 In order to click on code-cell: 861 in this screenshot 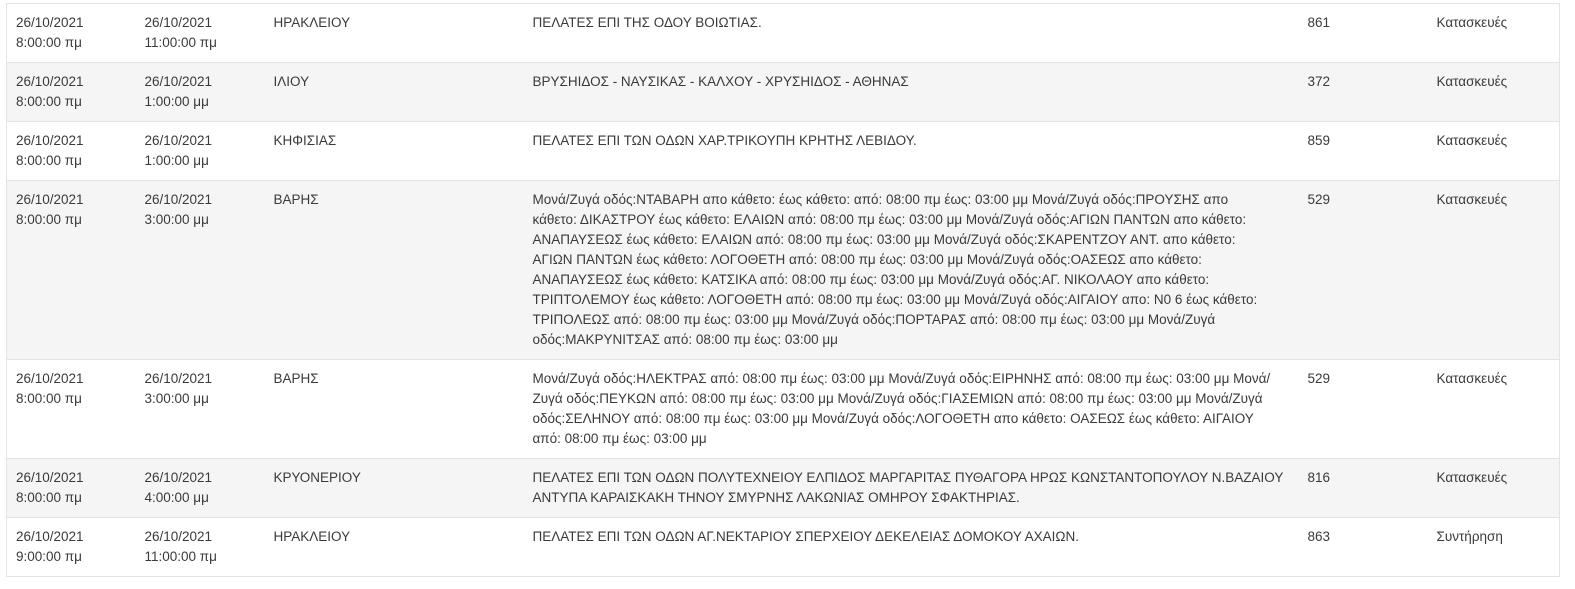, I will do `click(1363, 33)`.